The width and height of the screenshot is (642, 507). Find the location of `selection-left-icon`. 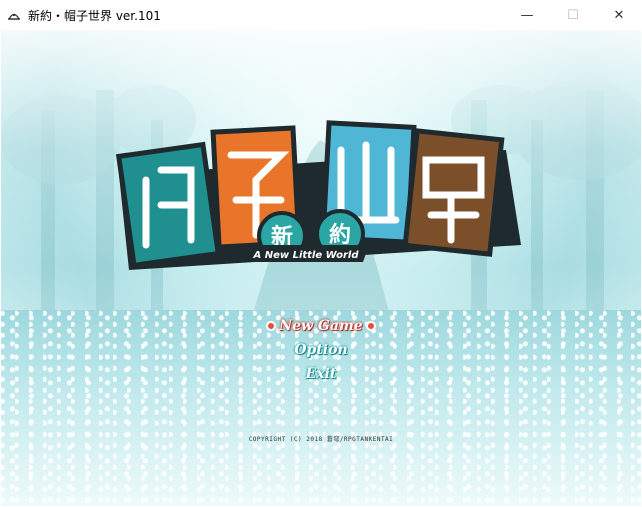

selection-left-icon is located at coordinates (271, 326).